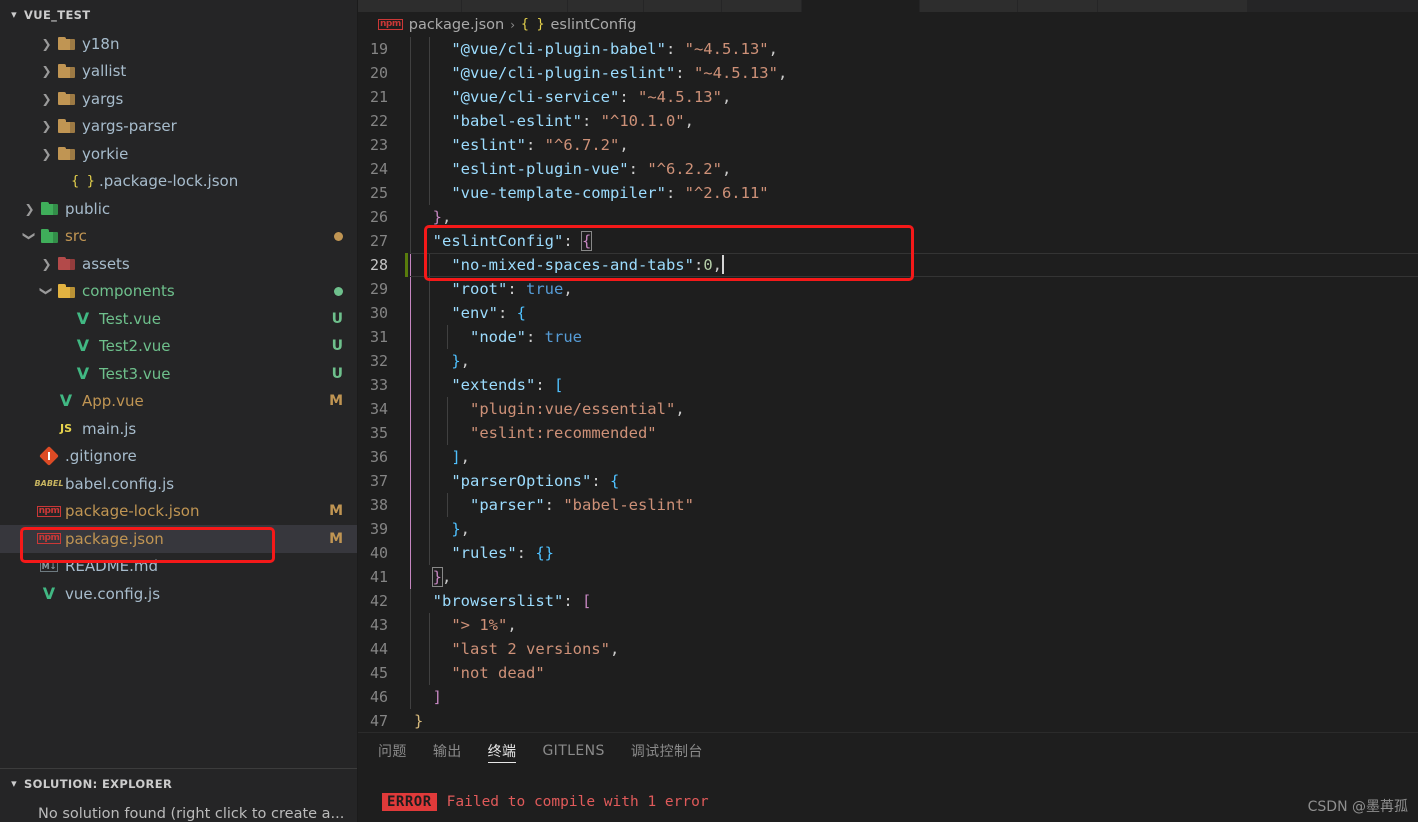 The width and height of the screenshot is (1418, 822). I want to click on code-line-35: 35 "eslint:recommended", so click(888, 433).